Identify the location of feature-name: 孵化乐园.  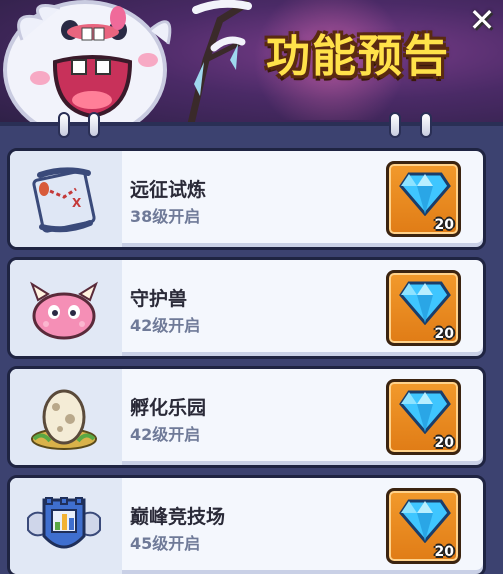
(168, 408).